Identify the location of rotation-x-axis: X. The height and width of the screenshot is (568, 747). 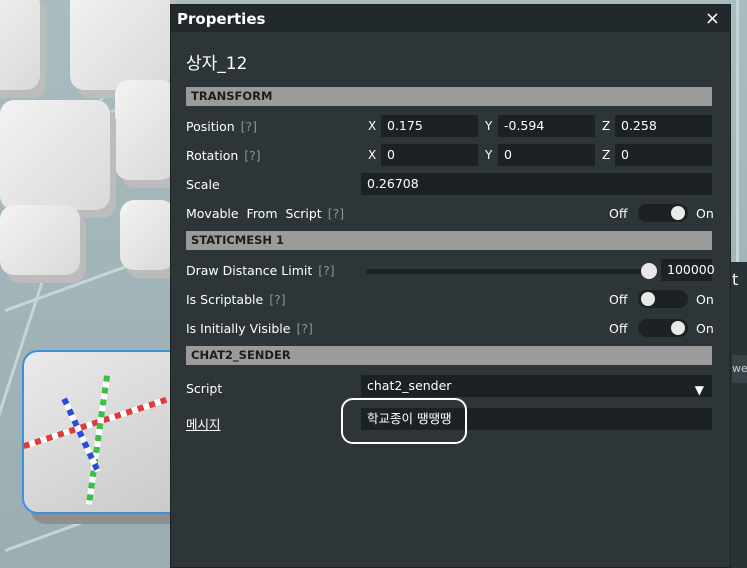
(372, 155).